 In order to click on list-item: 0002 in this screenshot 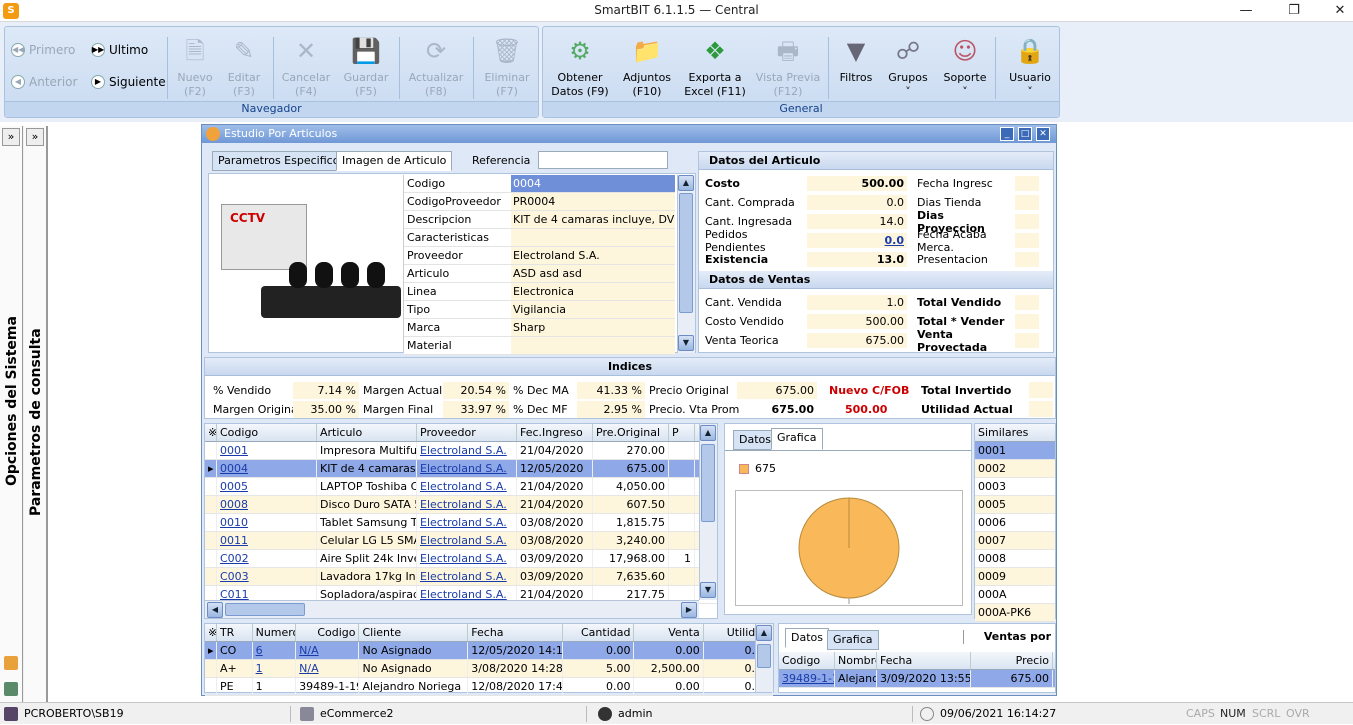, I will do `click(1015, 469)`.